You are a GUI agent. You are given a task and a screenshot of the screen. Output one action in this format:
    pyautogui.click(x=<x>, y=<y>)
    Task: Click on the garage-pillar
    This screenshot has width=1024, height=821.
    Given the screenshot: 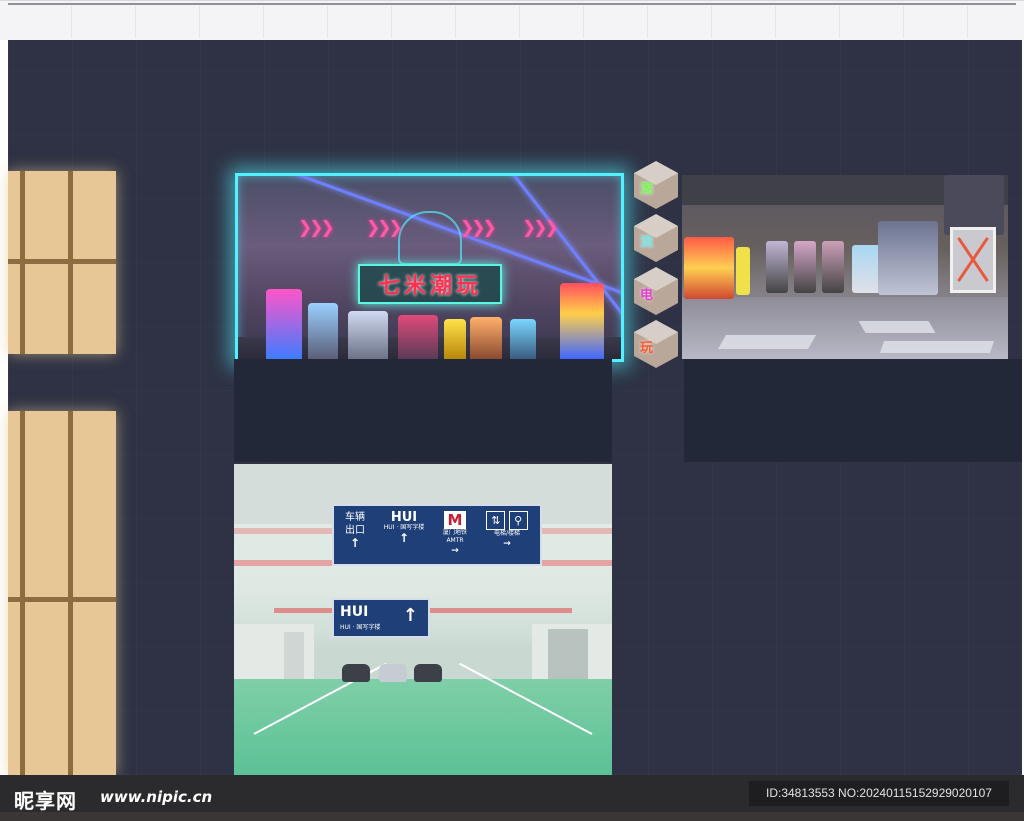 What is the action you would take?
    pyautogui.click(x=294, y=656)
    